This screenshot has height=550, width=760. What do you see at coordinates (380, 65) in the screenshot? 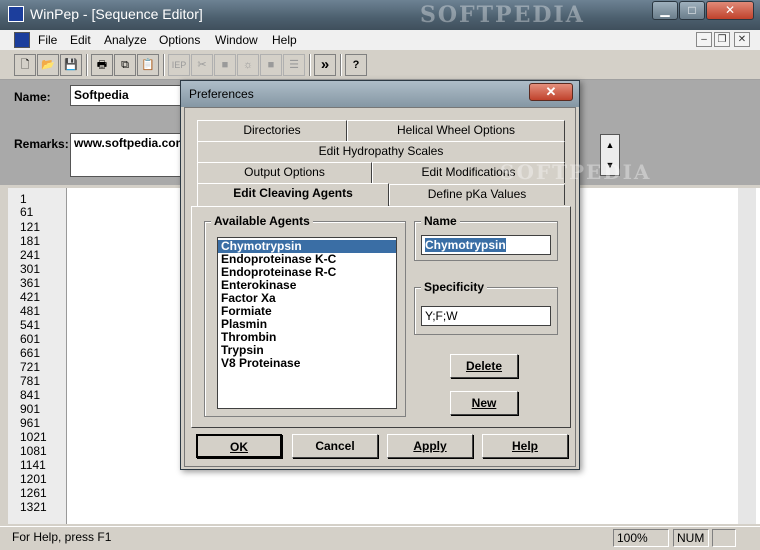
I see `toolbar: 🗋 📂 💾 🖶 ⧉ 📋 IEP ✂ ■ ☼ ■ ☰ » ?` at bounding box center [380, 65].